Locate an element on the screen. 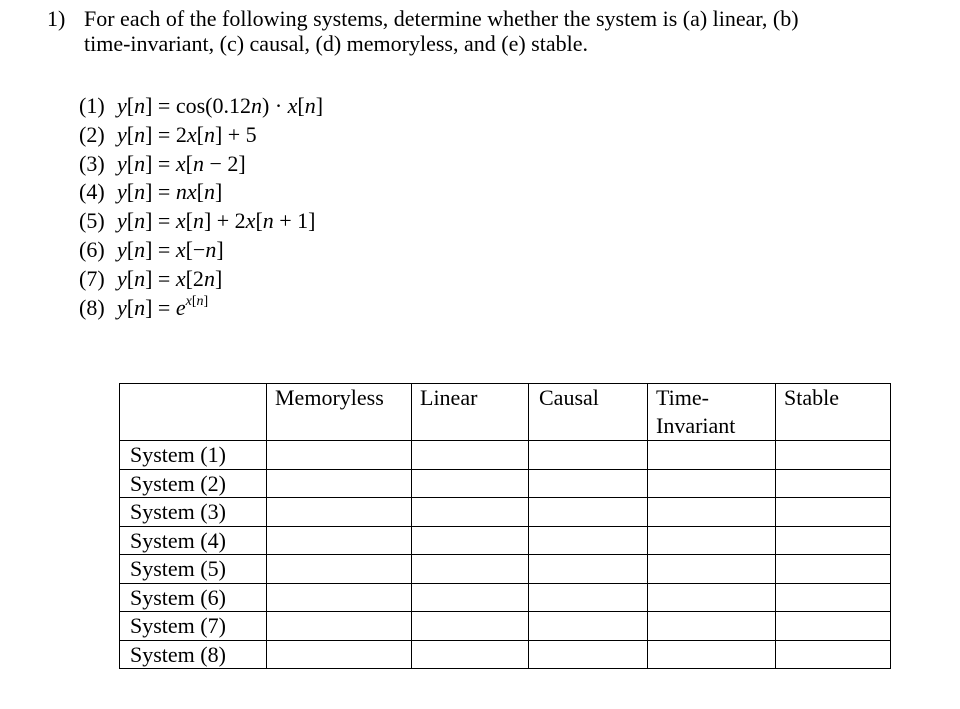  table-row: System (8) is located at coordinates (505, 654).